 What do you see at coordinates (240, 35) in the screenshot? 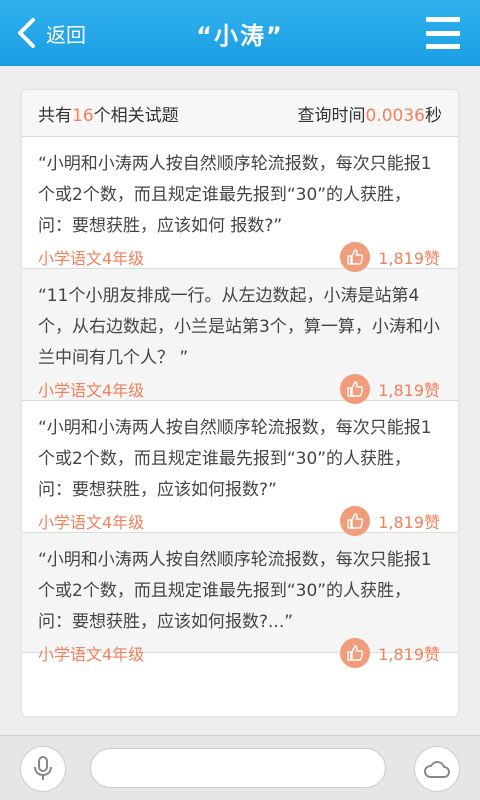
I see `page-title: “小涛”` at bounding box center [240, 35].